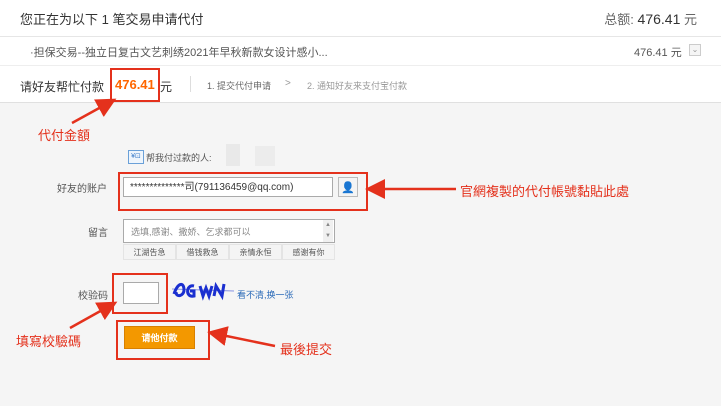  What do you see at coordinates (179, 158) in the screenshot?
I see `payer-label: 帮我付过款的人:` at bounding box center [179, 158].